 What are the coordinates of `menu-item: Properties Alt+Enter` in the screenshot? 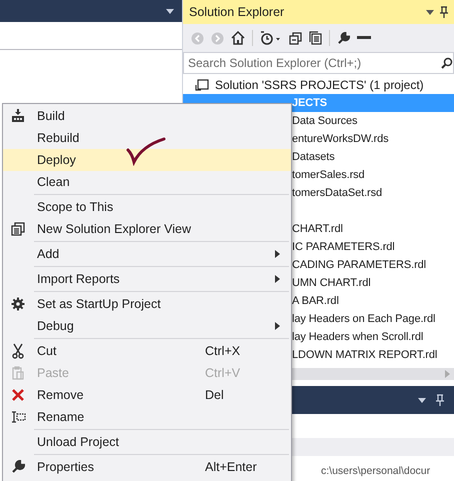 It's located at (147, 467).